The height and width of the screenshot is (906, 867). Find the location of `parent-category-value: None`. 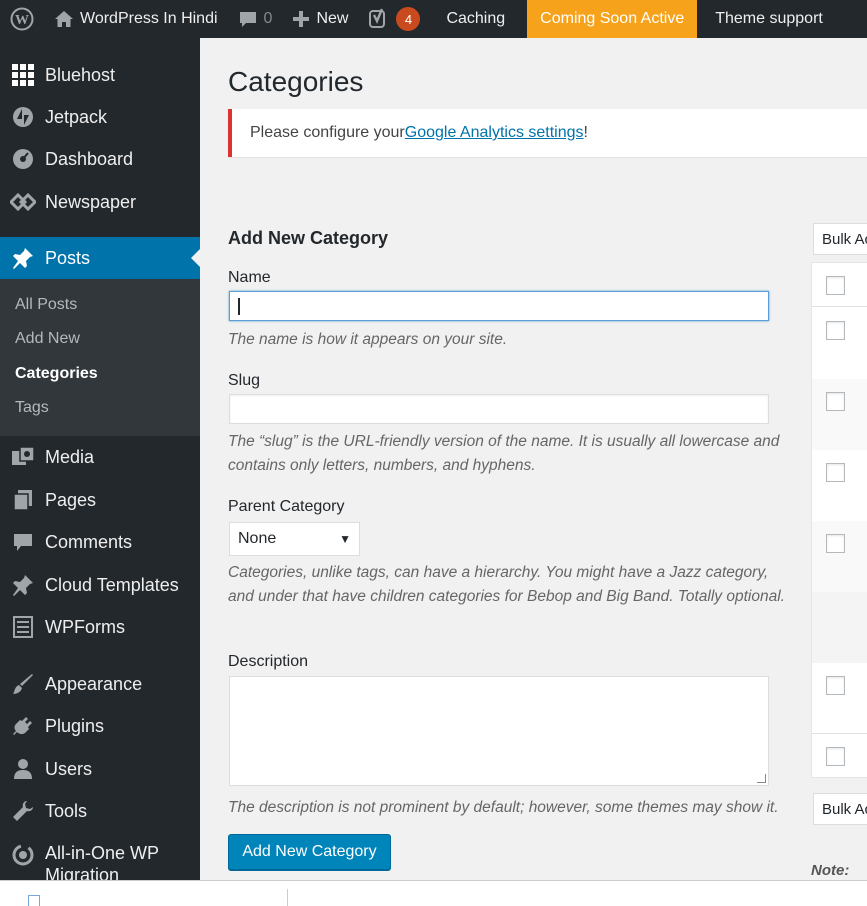

parent-category-value: None is located at coordinates (257, 538).